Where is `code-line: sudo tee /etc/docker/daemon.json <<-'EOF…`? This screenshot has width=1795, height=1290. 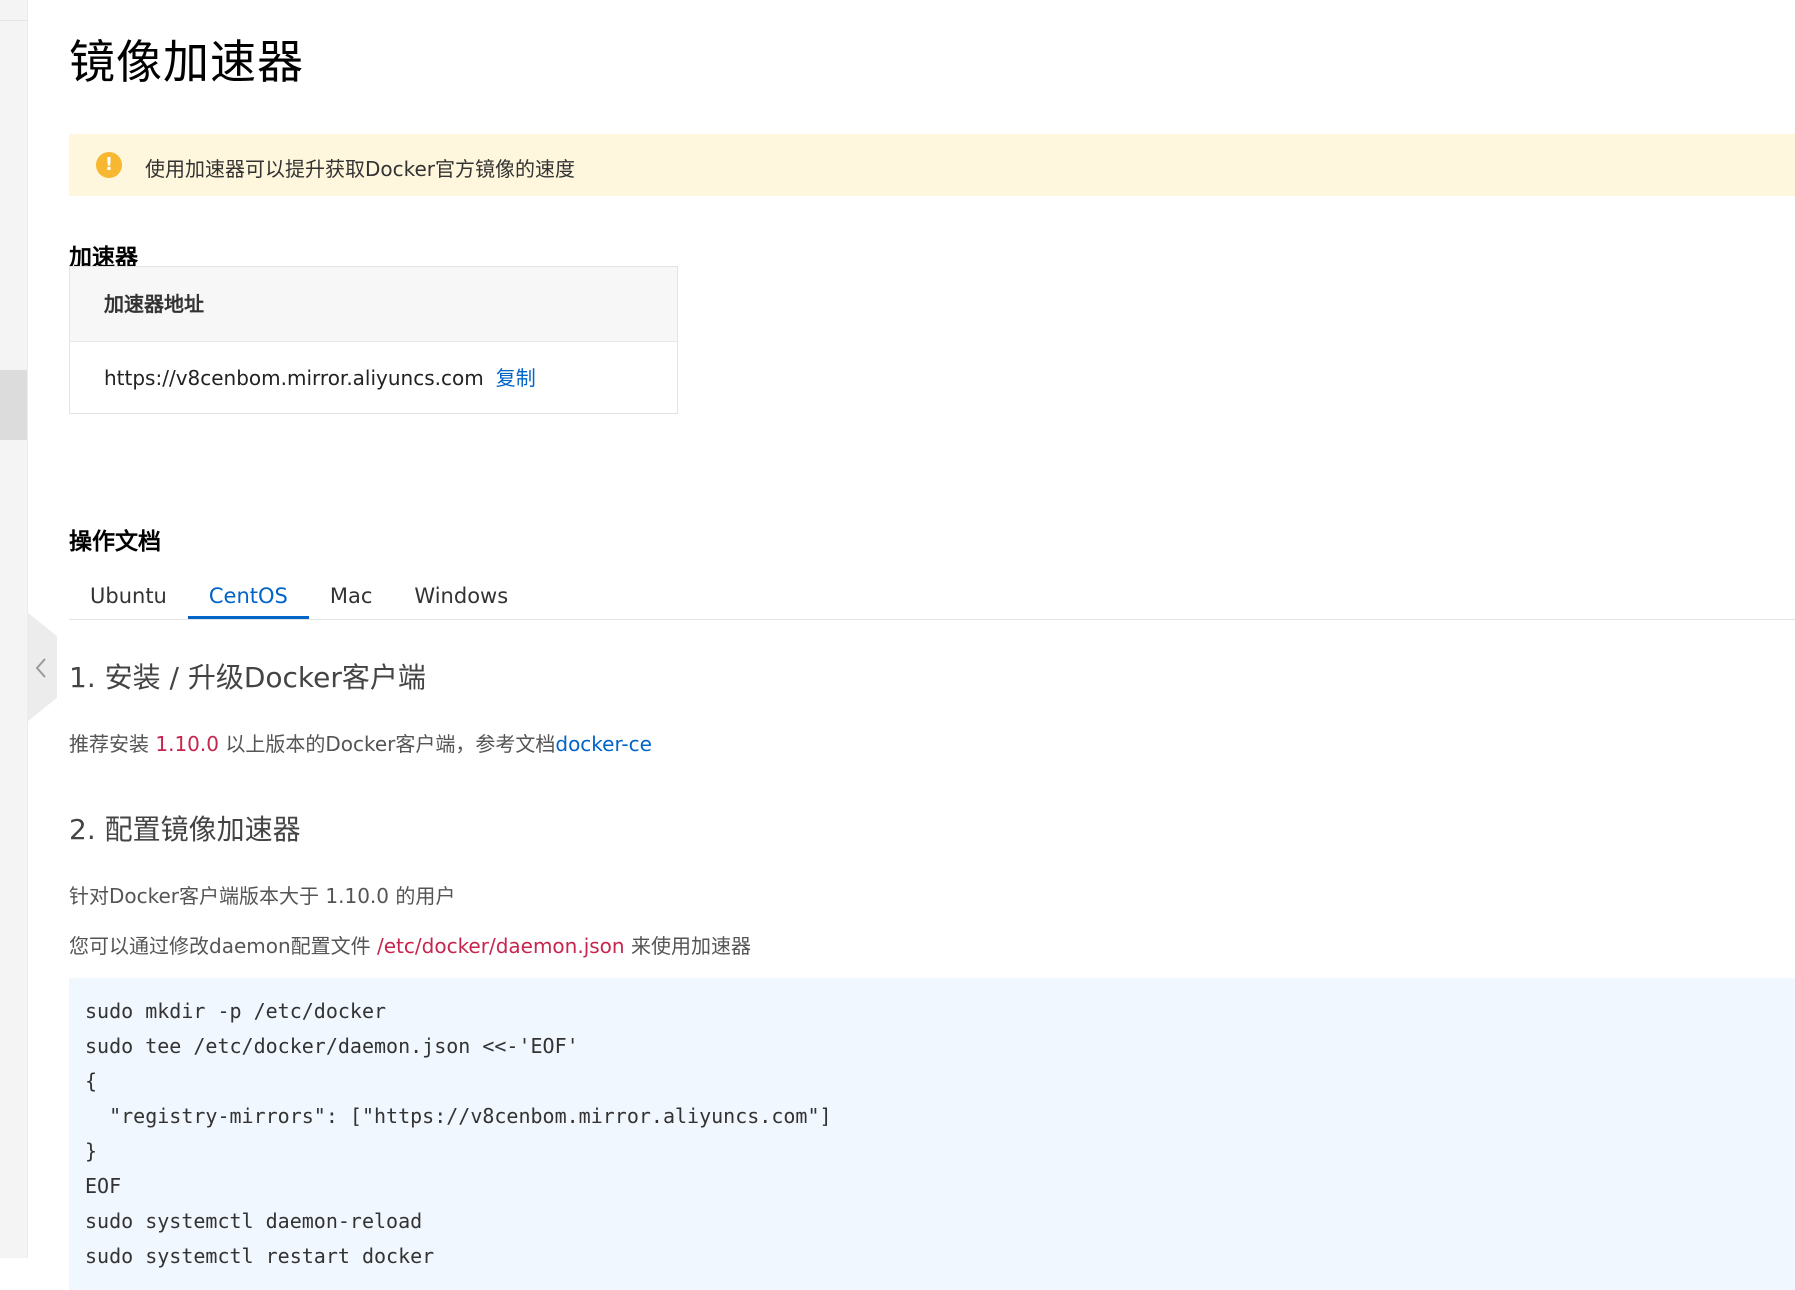 code-line: sudo tee /etc/docker/daemon.json <<-'EOF… is located at coordinates (332, 1046).